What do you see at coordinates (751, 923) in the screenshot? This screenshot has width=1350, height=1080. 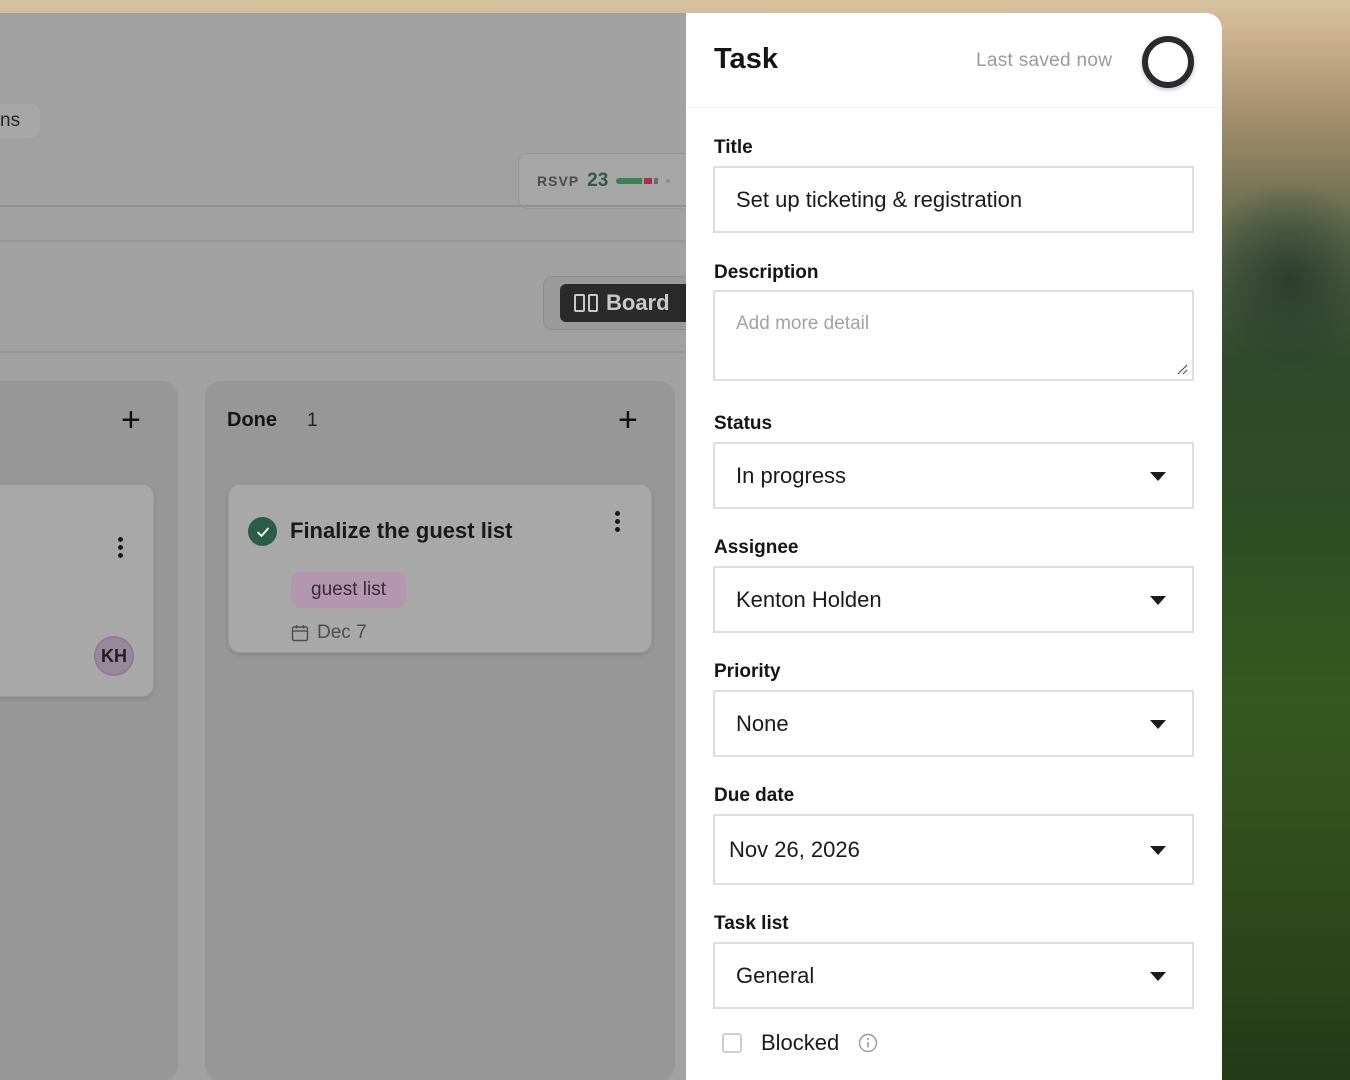 I see `task-list-label: Task list` at bounding box center [751, 923].